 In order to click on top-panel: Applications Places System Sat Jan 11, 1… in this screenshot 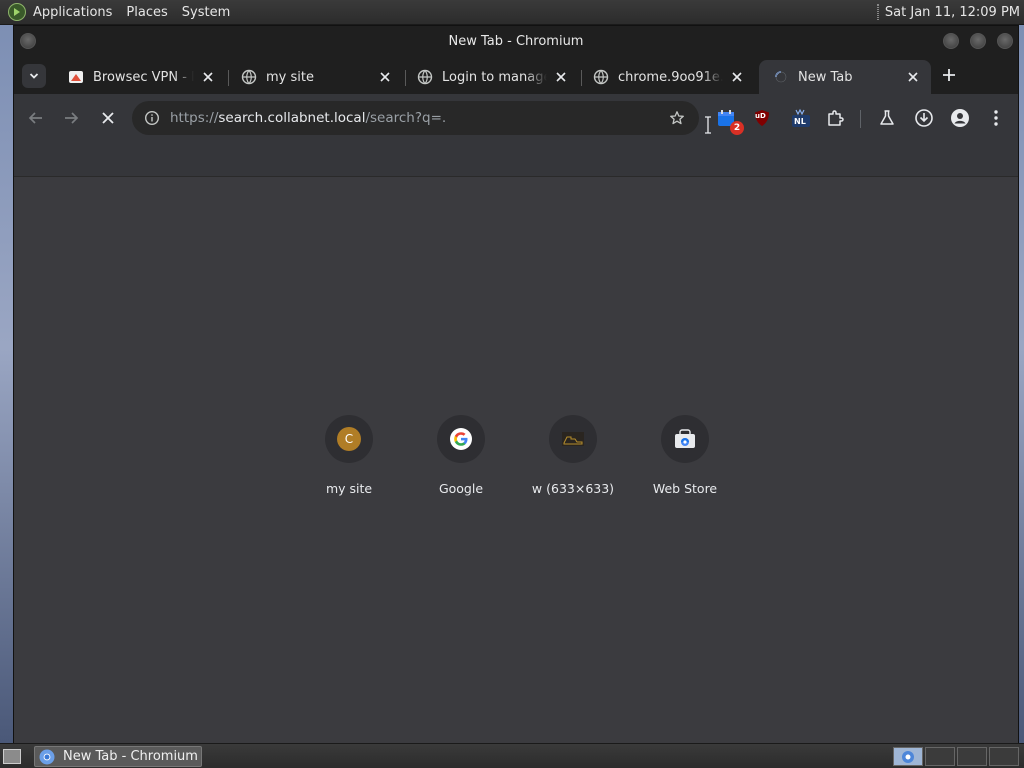, I will do `click(512, 12)`.